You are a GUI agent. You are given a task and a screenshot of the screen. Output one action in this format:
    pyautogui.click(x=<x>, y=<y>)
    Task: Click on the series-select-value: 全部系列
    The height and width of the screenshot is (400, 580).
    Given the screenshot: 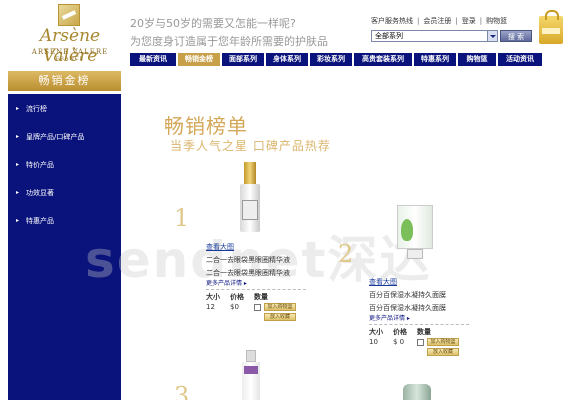 What is the action you would take?
    pyautogui.click(x=389, y=36)
    